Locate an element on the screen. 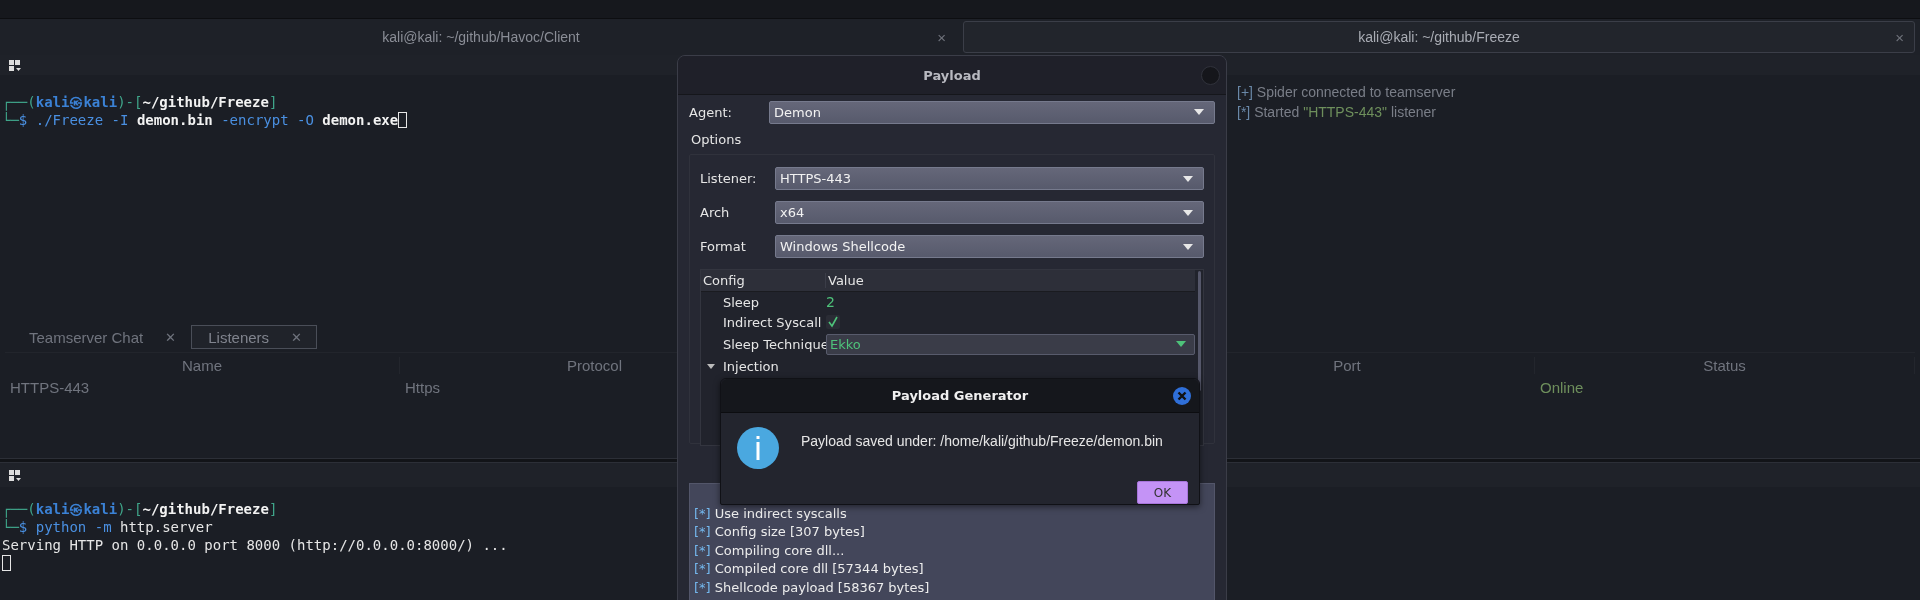 The width and height of the screenshot is (1920, 600). config-name: Indirect Syscall is located at coordinates (773, 322).